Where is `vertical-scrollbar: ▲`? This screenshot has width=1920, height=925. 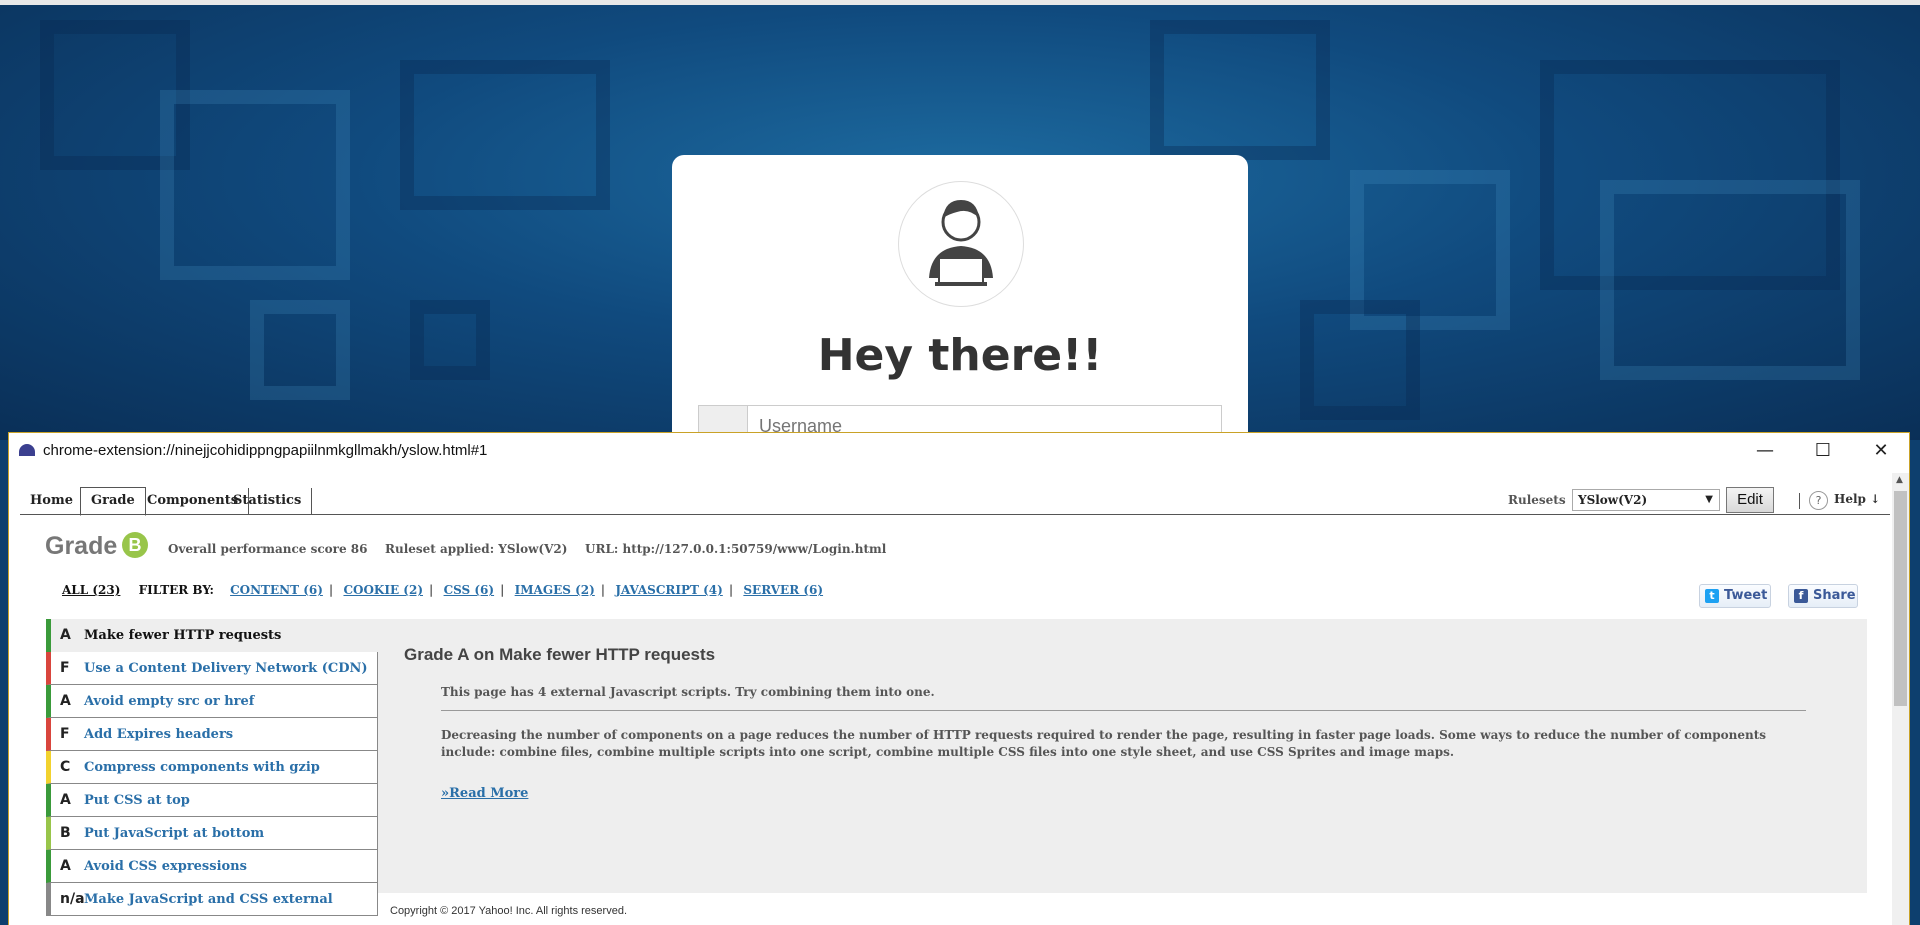
vertical-scrollbar: ▲ is located at coordinates (1900, 699).